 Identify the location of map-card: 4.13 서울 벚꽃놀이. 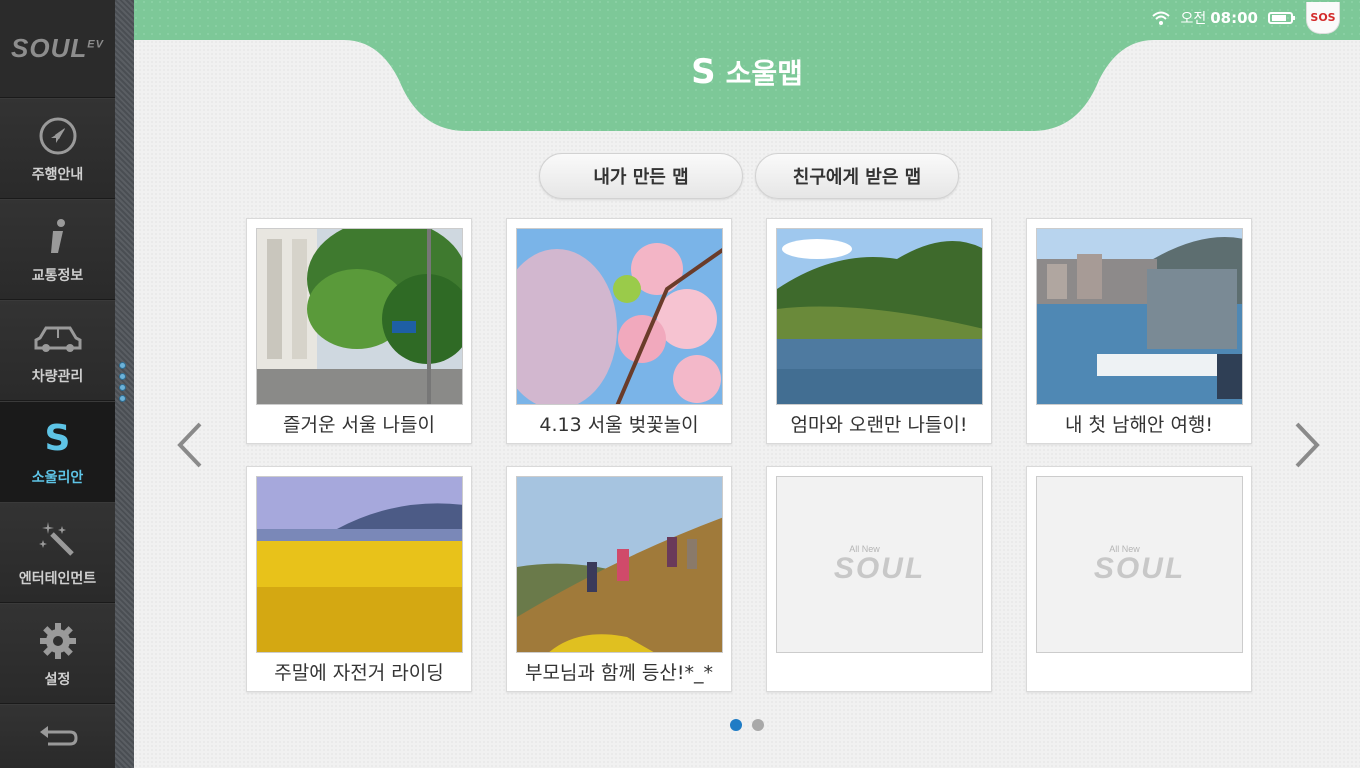
(619, 331).